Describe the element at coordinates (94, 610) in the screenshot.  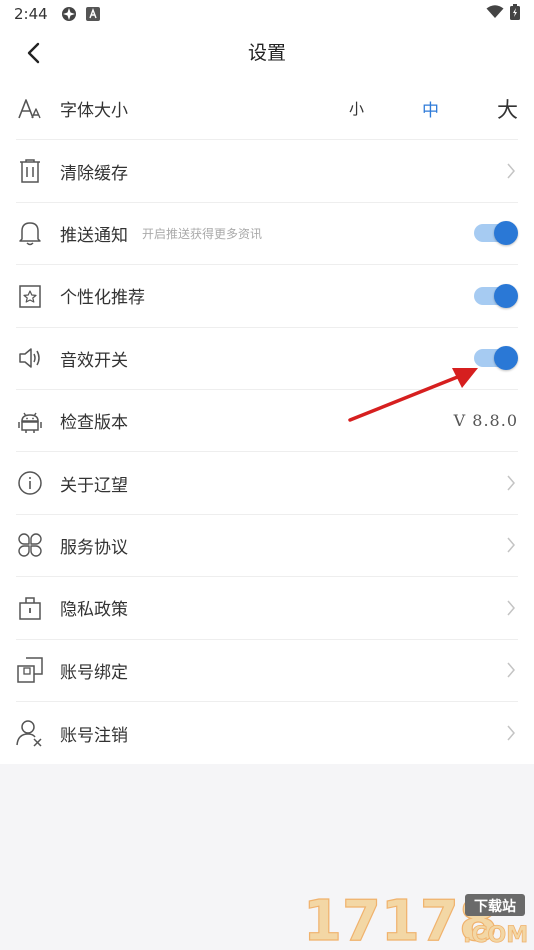
I see `setting-label: 隐私政策` at that location.